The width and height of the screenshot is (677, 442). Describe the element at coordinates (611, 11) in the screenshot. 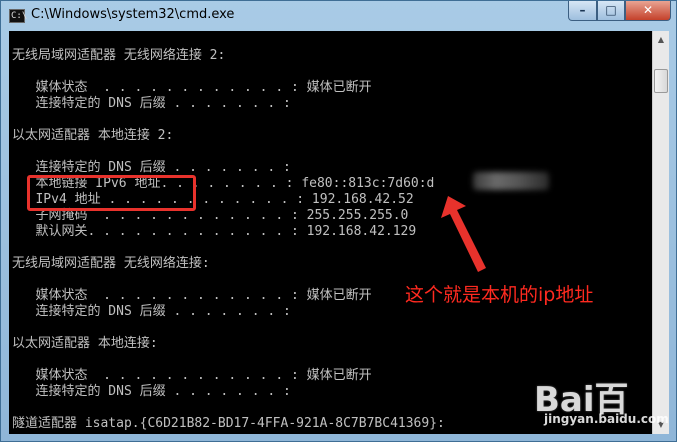

I see `maximize-button: □` at that location.